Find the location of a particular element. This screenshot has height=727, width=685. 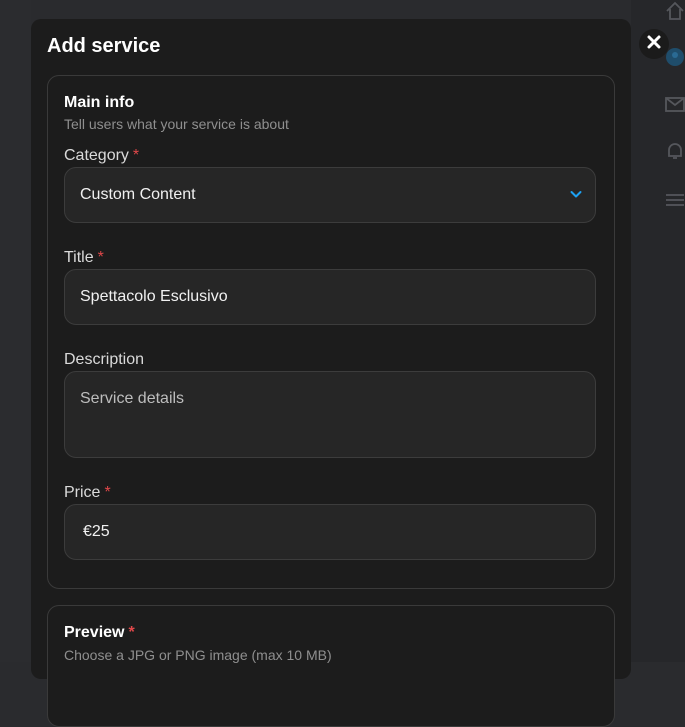

main-info-subtitle: Tell users what your service is about is located at coordinates (176, 124).